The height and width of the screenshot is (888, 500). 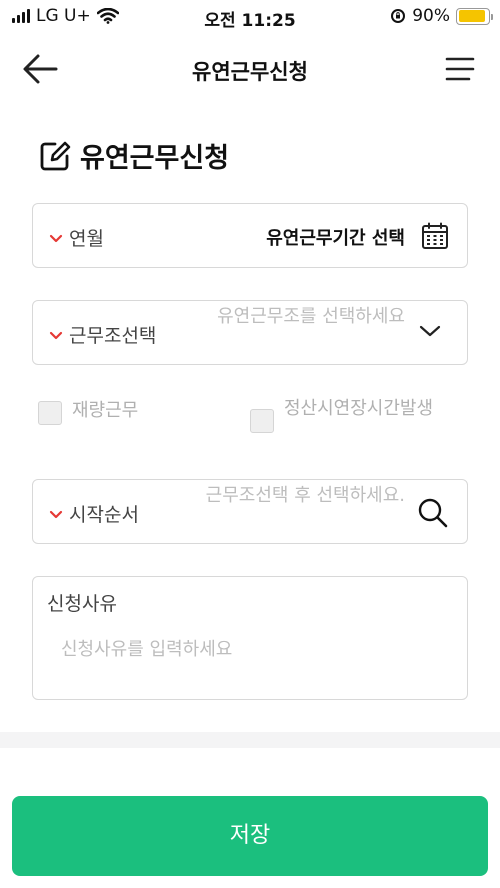 I want to click on overtime-checkbox, so click(x=262, y=421).